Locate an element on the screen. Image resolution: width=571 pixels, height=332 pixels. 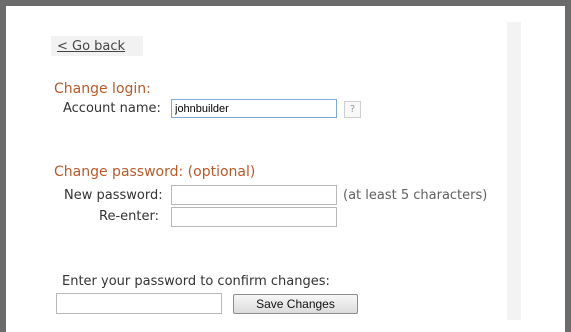
reenter-password-input is located at coordinates (254, 217).